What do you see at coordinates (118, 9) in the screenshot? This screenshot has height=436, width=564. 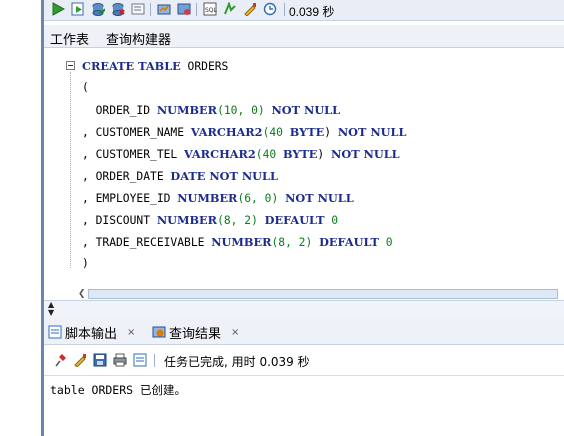 I see `rollback-icon` at bounding box center [118, 9].